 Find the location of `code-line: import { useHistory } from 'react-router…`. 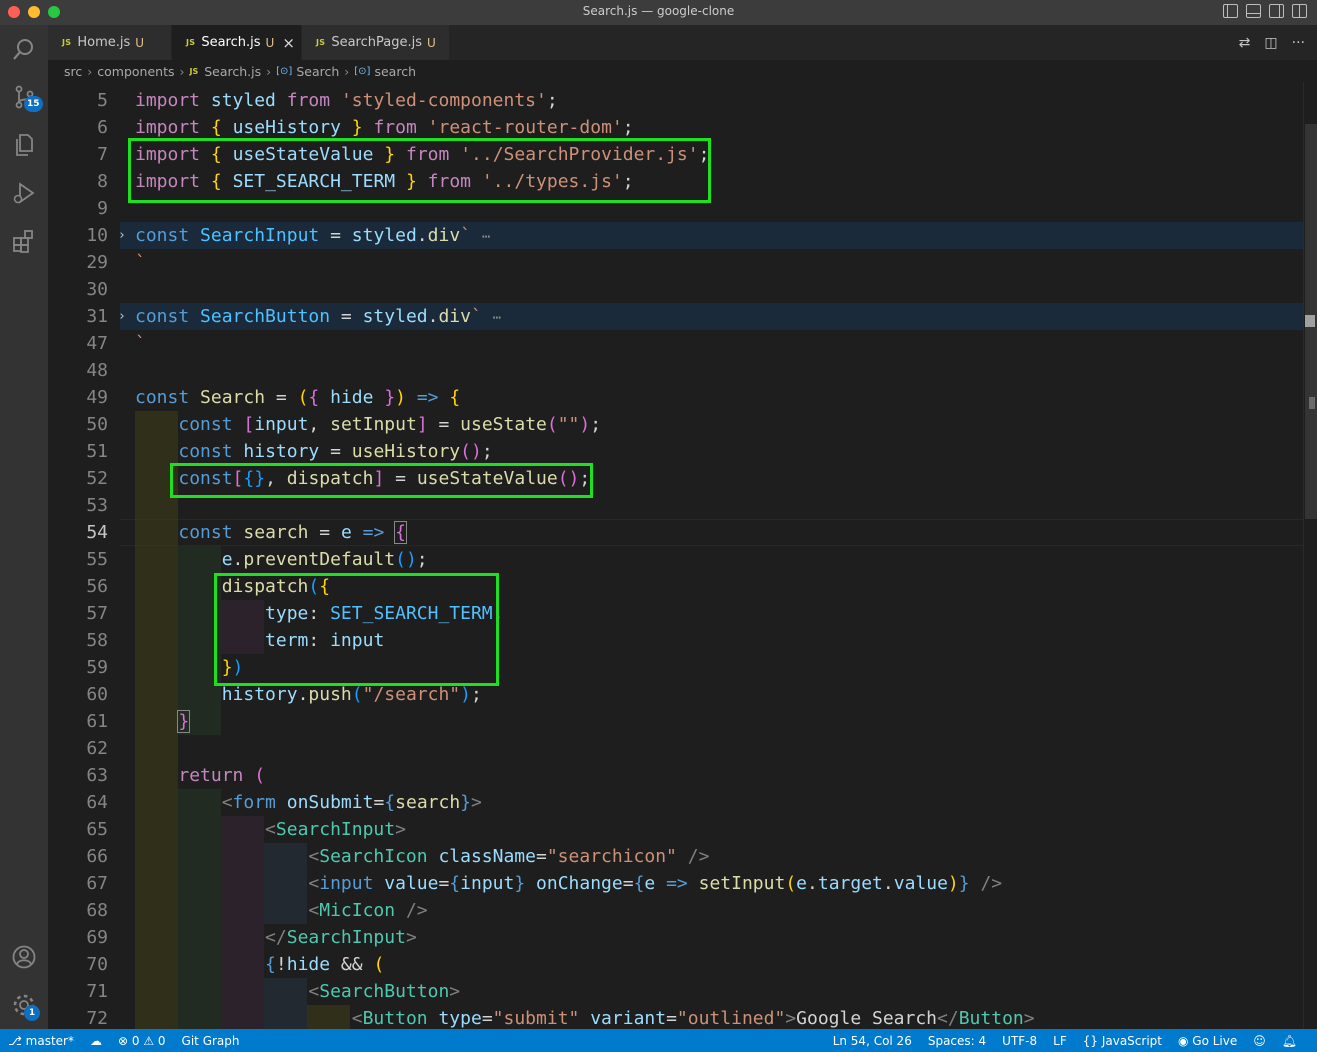

code-line: import { useHistory } from 'react-router… is located at coordinates (384, 127).